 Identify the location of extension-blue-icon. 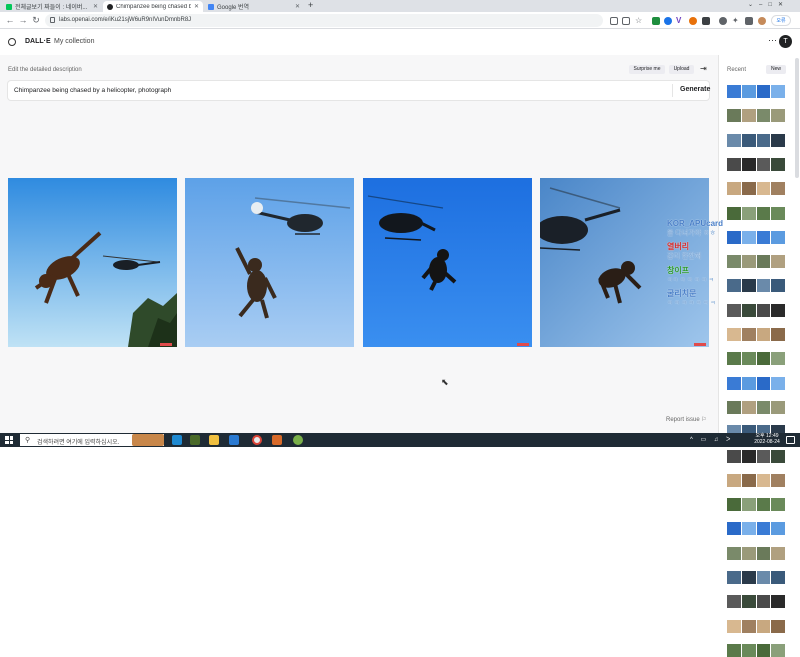
(668, 21).